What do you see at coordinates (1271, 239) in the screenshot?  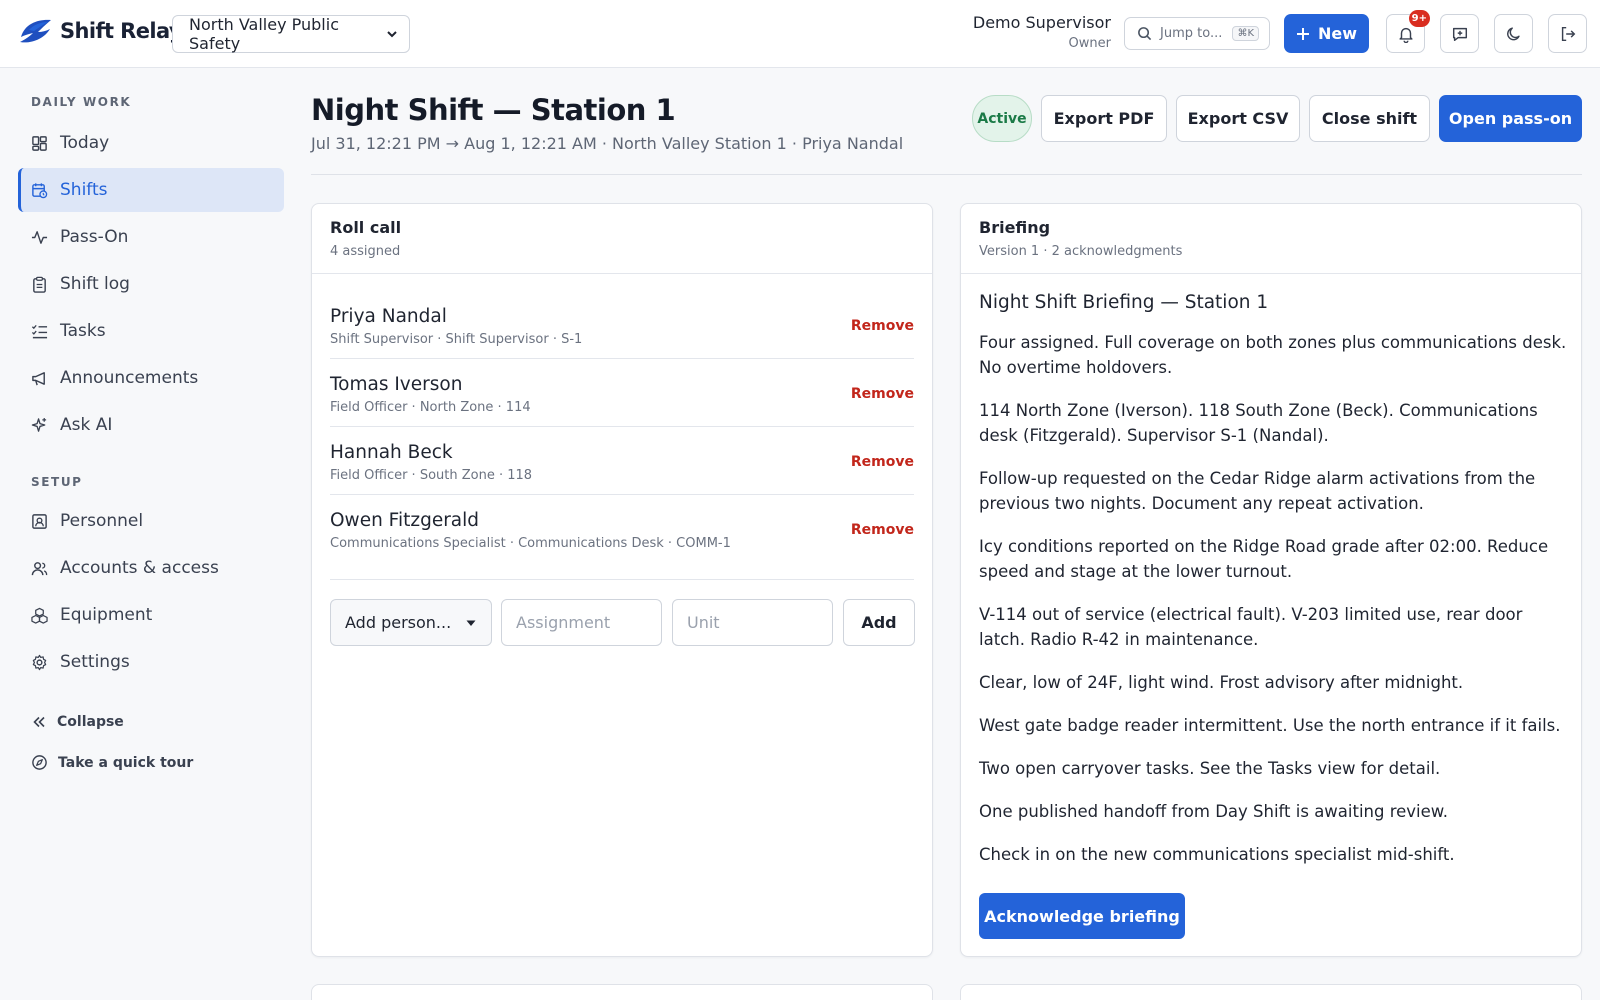 I see `briefing-header: Briefing Version 1 · 2 acknowledgments` at bounding box center [1271, 239].